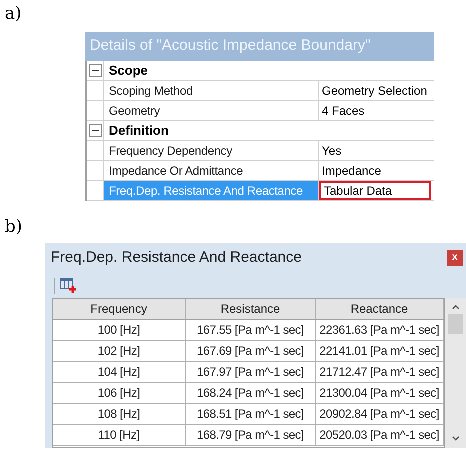 The image size is (466, 455). What do you see at coordinates (251, 393) in the screenshot?
I see `table-cell: 168.24 [Pa m^-1 sec]` at bounding box center [251, 393].